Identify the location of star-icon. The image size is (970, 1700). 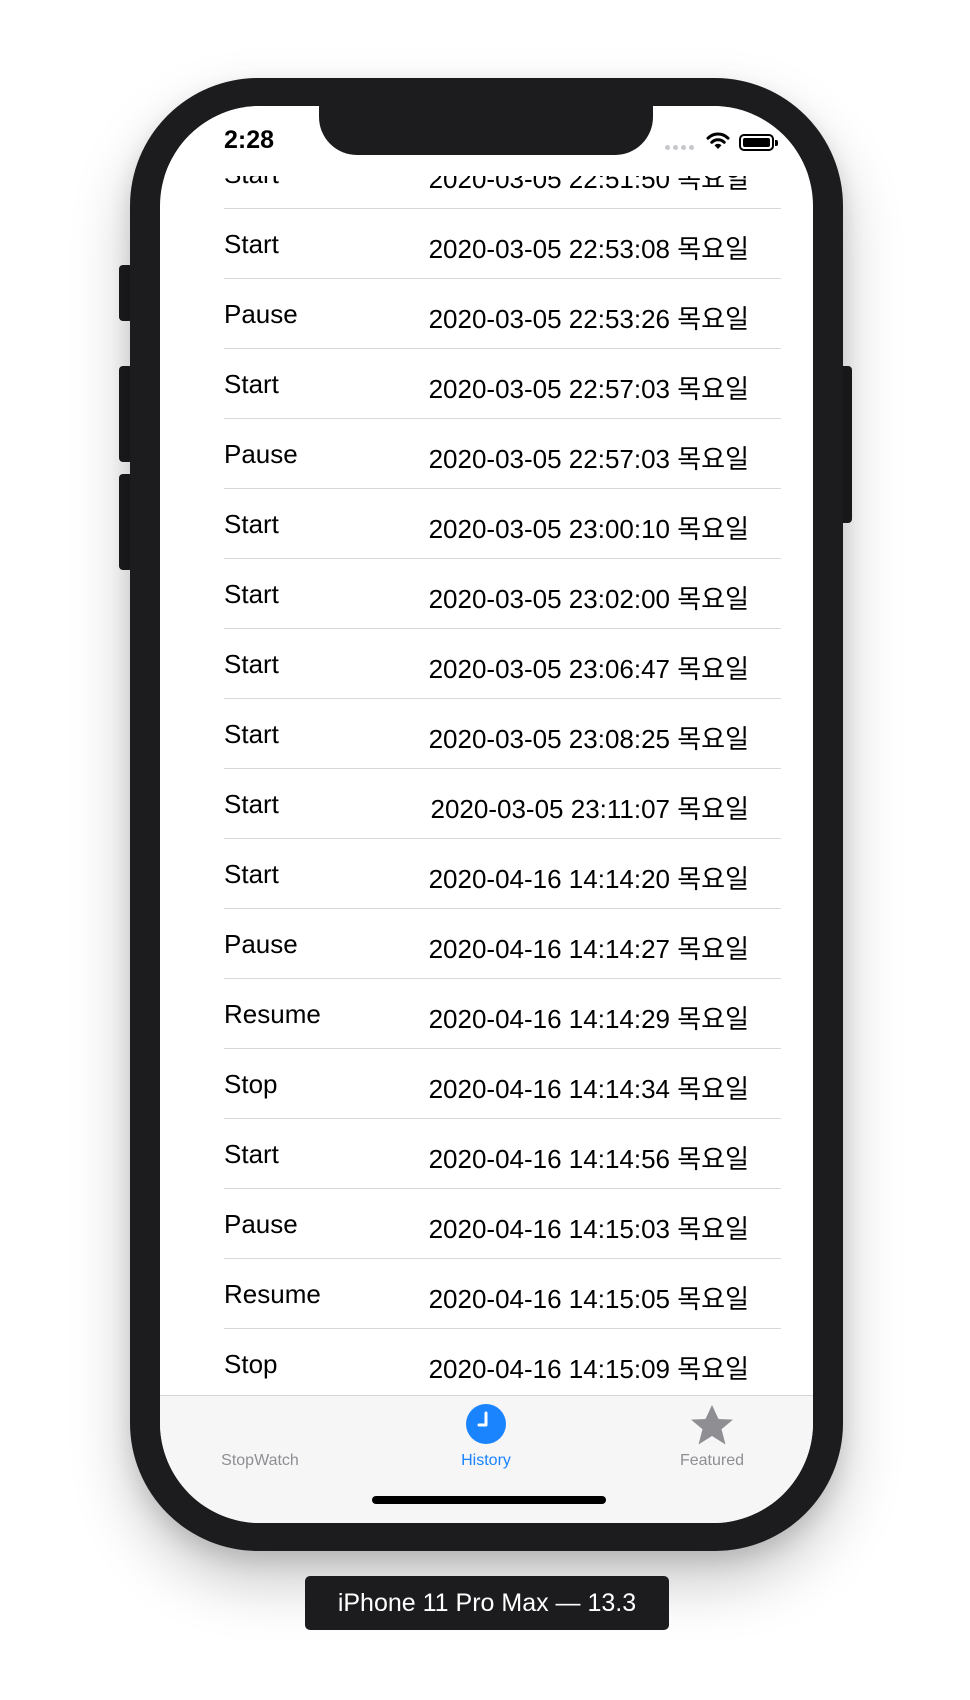
(712, 1425).